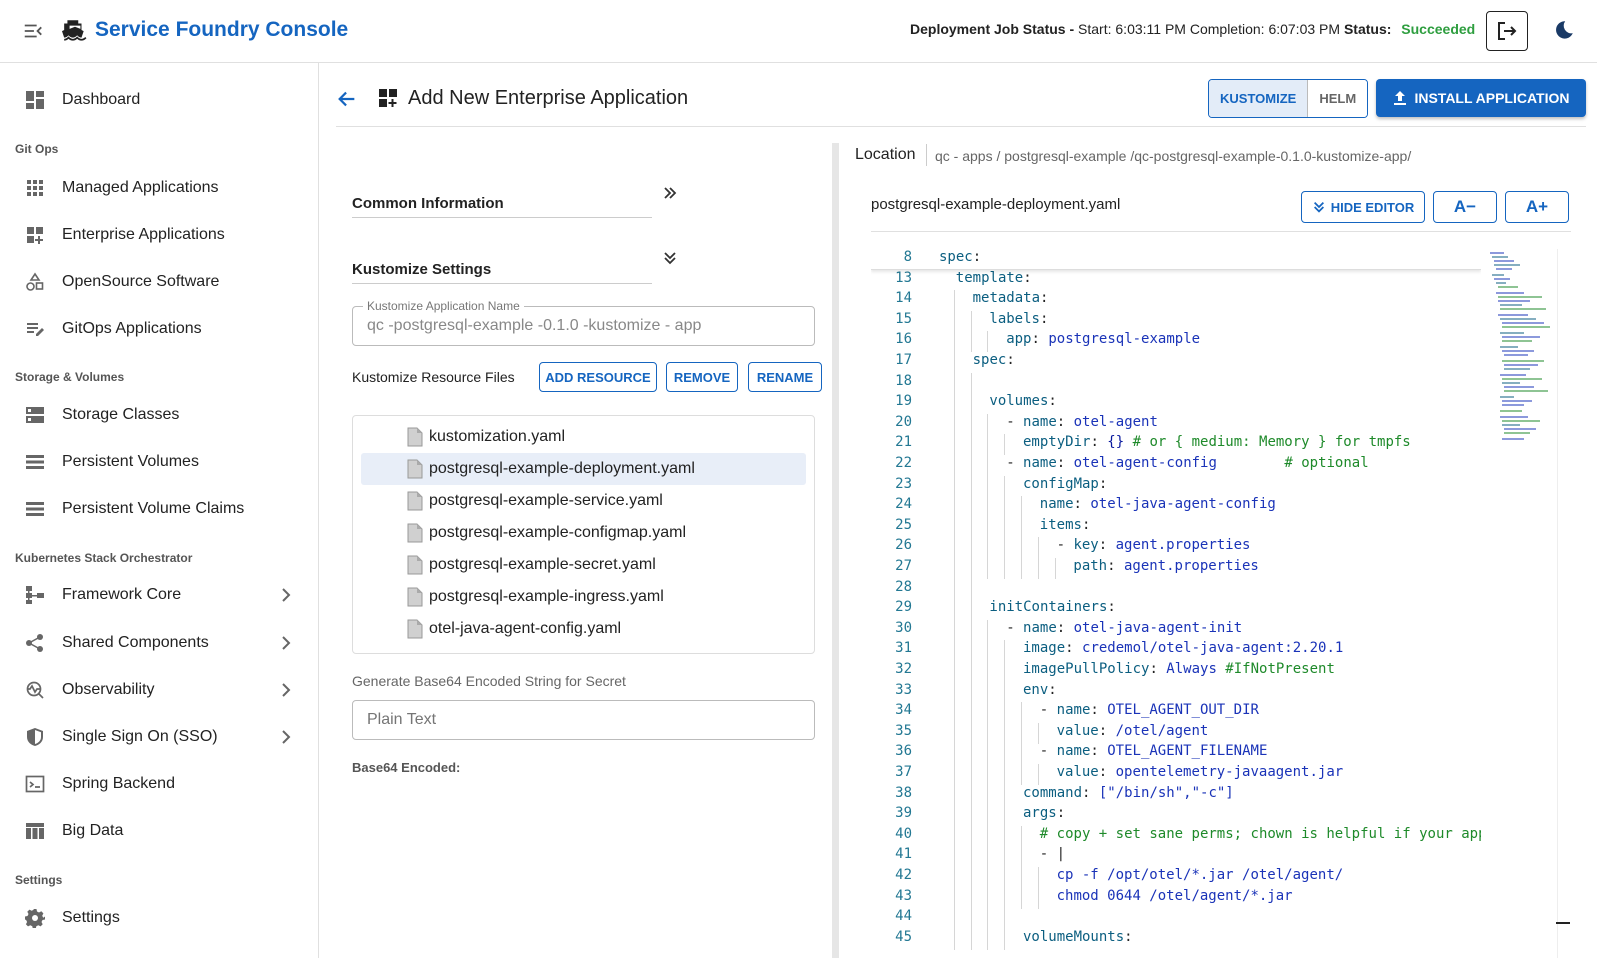 The width and height of the screenshot is (1597, 958). What do you see at coordinates (1176, 465) in the screenshot?
I see `code-line: 22 - name: otel-agent-config # optional` at bounding box center [1176, 465].